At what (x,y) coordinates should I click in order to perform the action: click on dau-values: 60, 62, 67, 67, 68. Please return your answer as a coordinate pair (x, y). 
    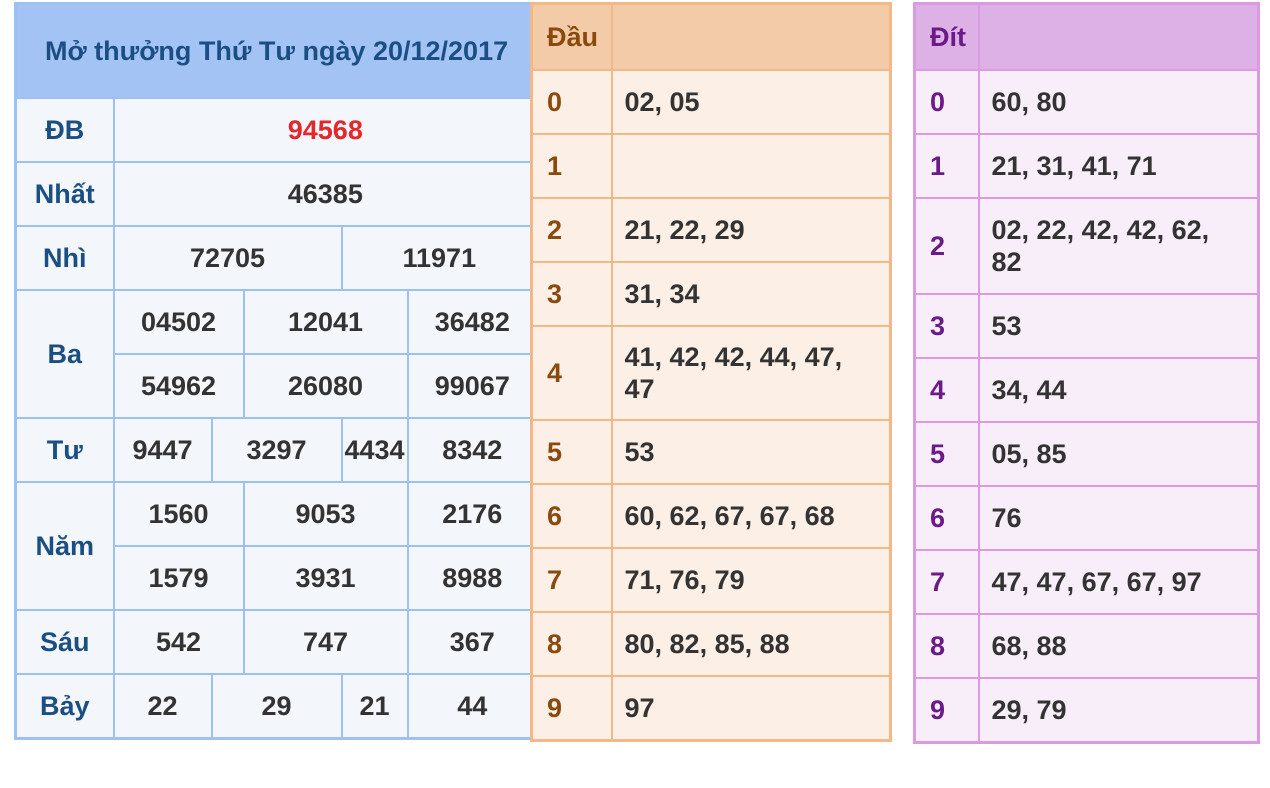
    Looking at the image, I should click on (751, 516).